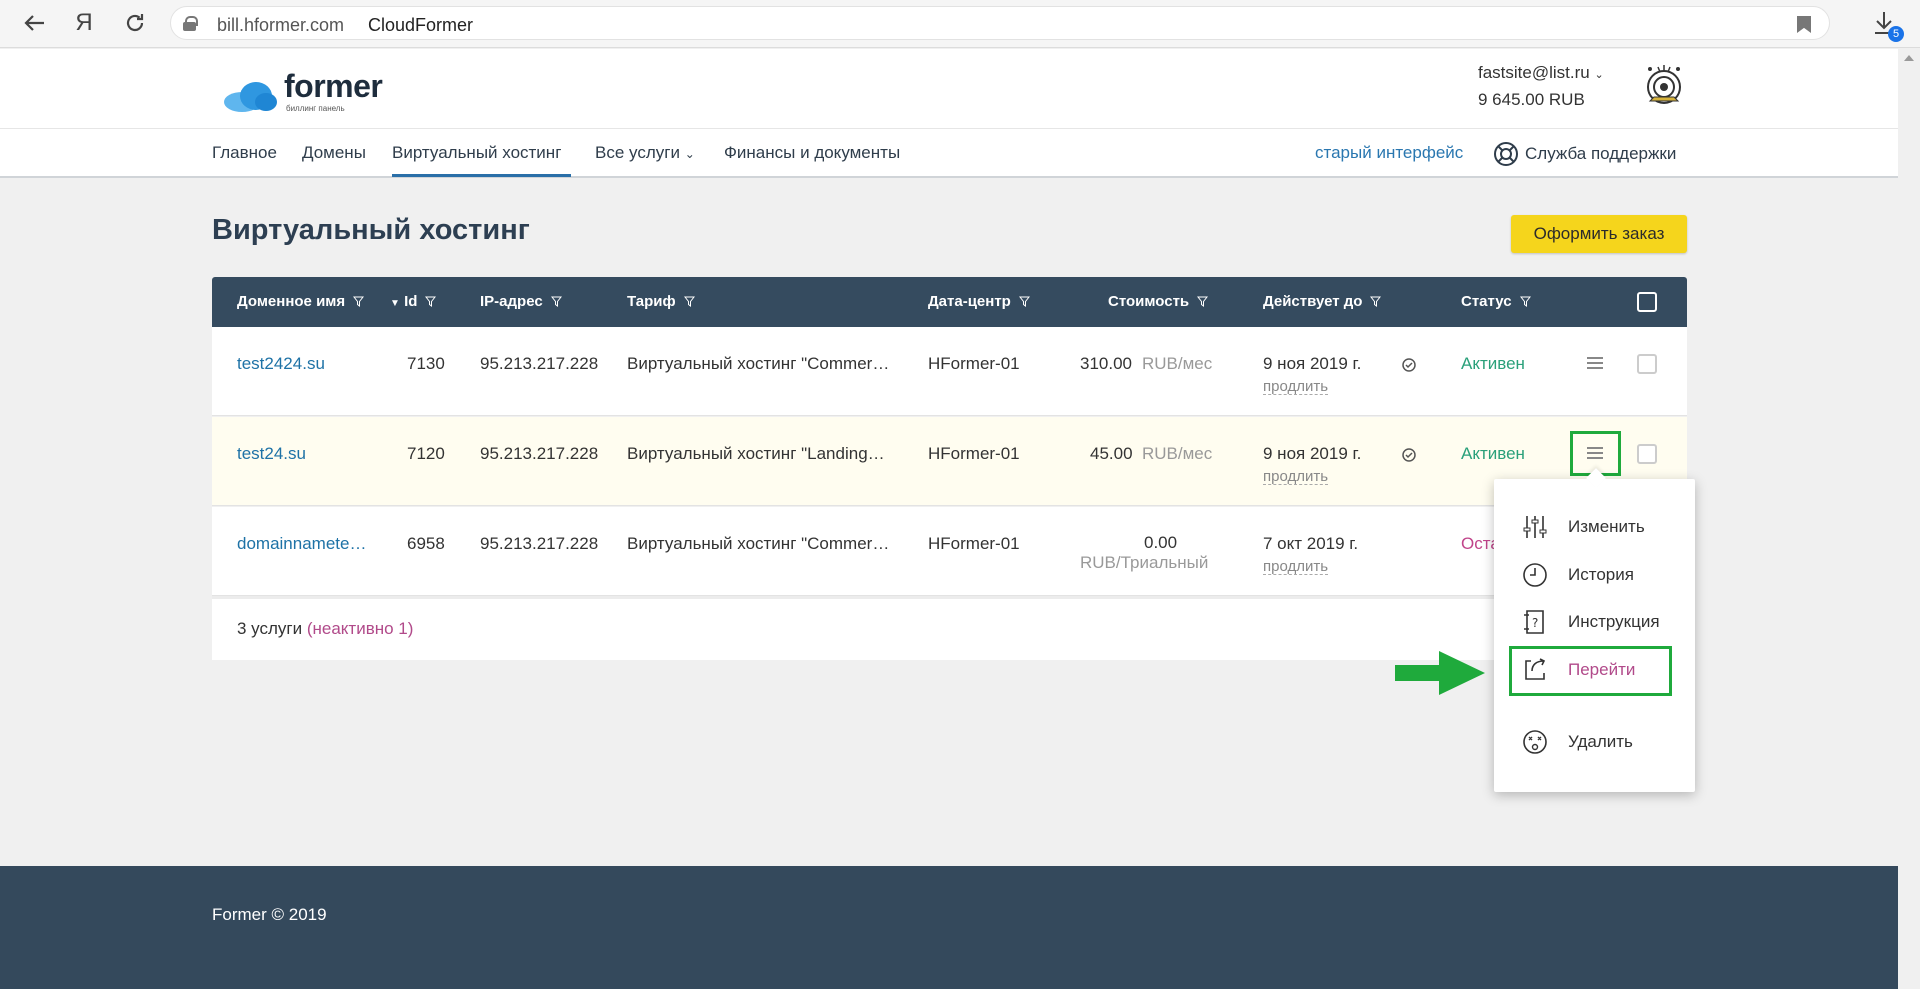 The width and height of the screenshot is (1920, 989). Describe the element at coordinates (269, 914) in the screenshot. I see `copyright: Former © 2019` at that location.